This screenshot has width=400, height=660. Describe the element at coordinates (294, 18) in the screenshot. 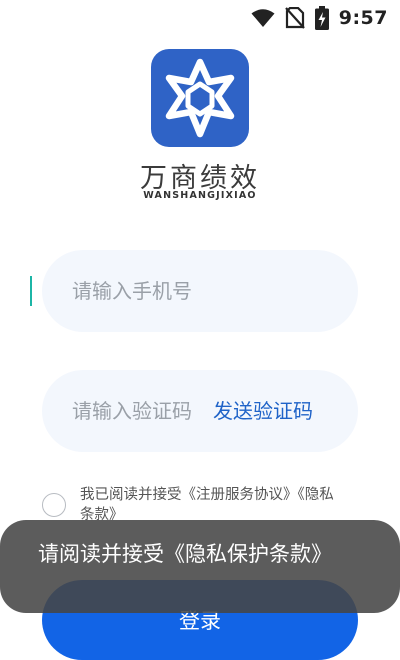

I see `no-sim-icon` at that location.